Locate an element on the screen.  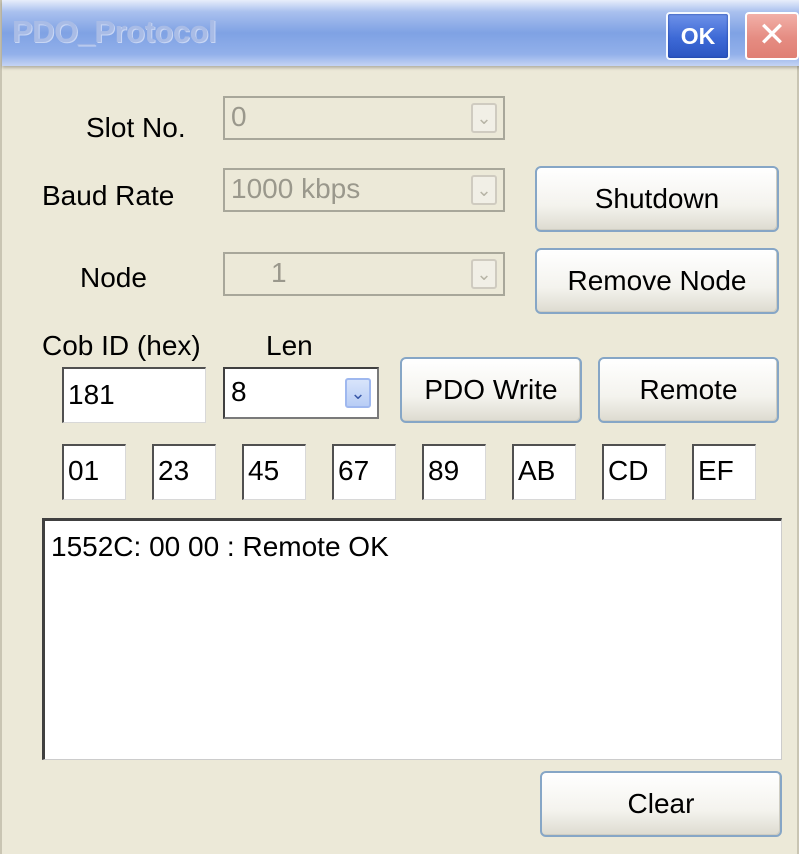
data-byte-1-input: 01 is located at coordinates (94, 472).